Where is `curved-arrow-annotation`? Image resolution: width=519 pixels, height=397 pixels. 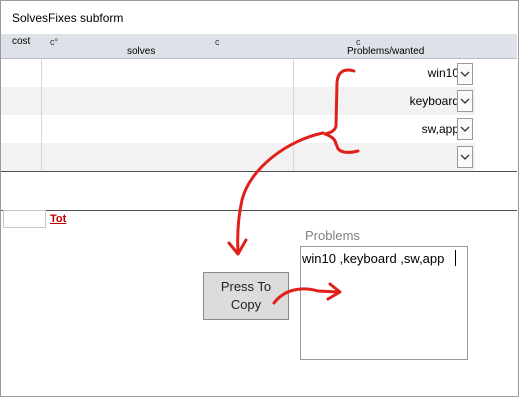 curved-arrow-annotation is located at coordinates (280, 192).